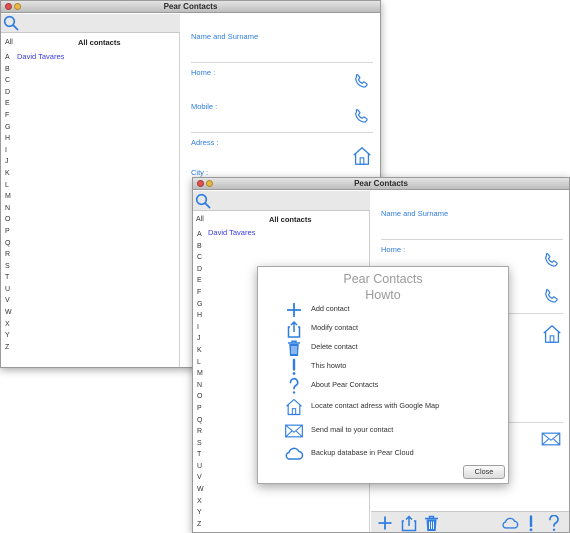  What do you see at coordinates (554, 523) in the screenshot?
I see `question-icon` at bounding box center [554, 523].